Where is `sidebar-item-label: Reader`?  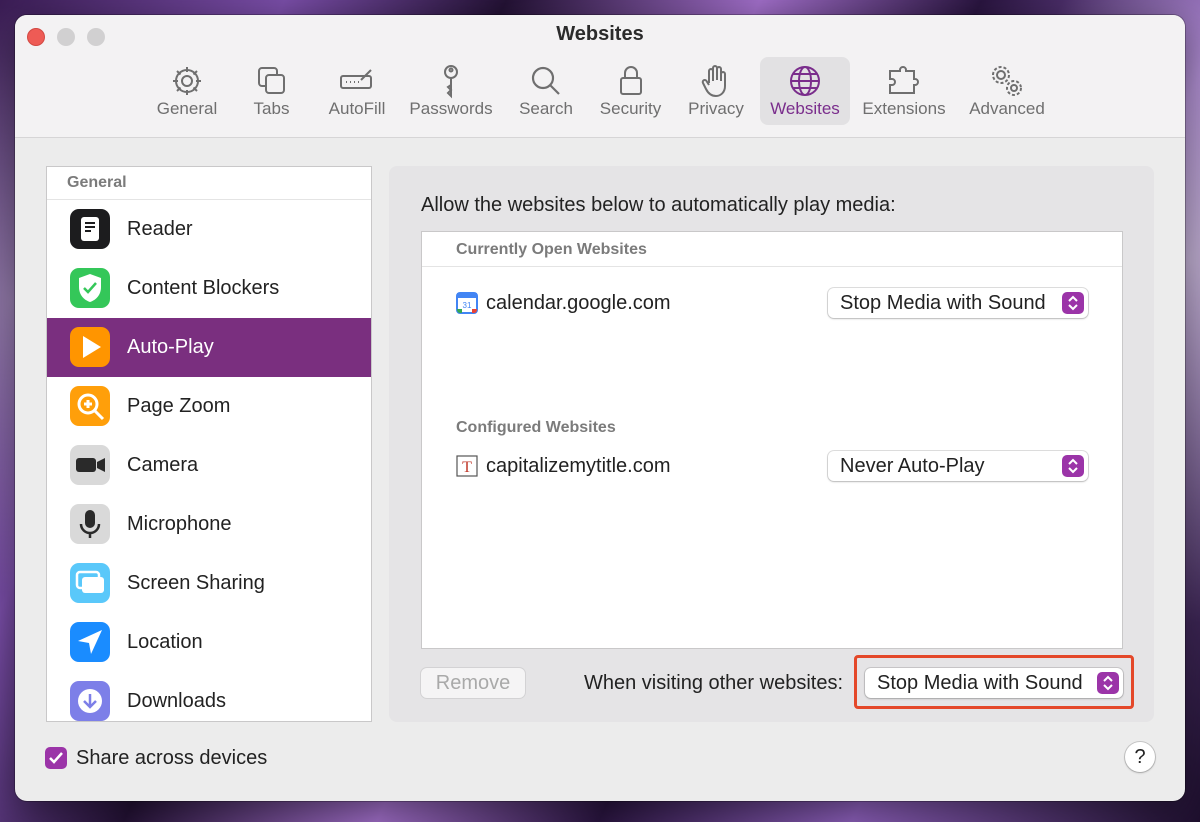
sidebar-item-label: Reader is located at coordinates (160, 229).